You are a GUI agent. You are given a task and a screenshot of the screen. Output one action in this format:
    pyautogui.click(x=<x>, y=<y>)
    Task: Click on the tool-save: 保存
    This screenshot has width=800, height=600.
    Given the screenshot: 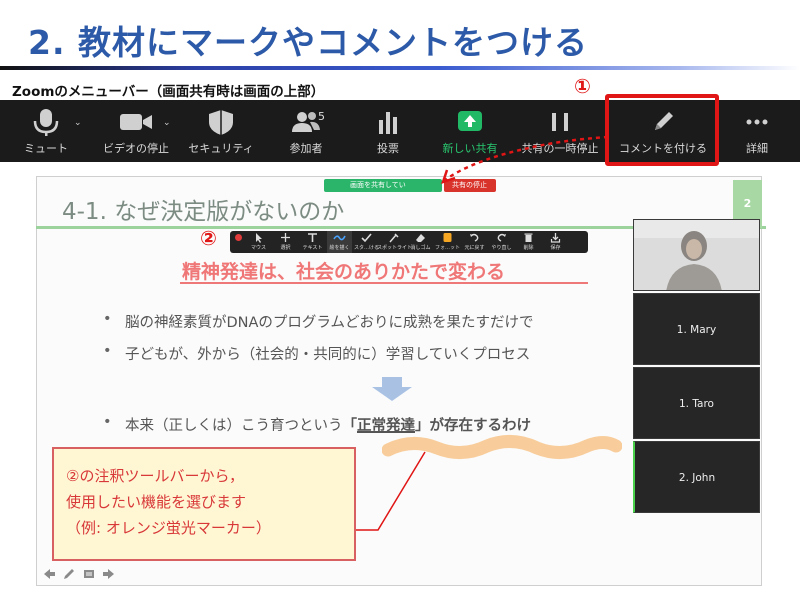 What is the action you would take?
    pyautogui.click(x=555, y=242)
    